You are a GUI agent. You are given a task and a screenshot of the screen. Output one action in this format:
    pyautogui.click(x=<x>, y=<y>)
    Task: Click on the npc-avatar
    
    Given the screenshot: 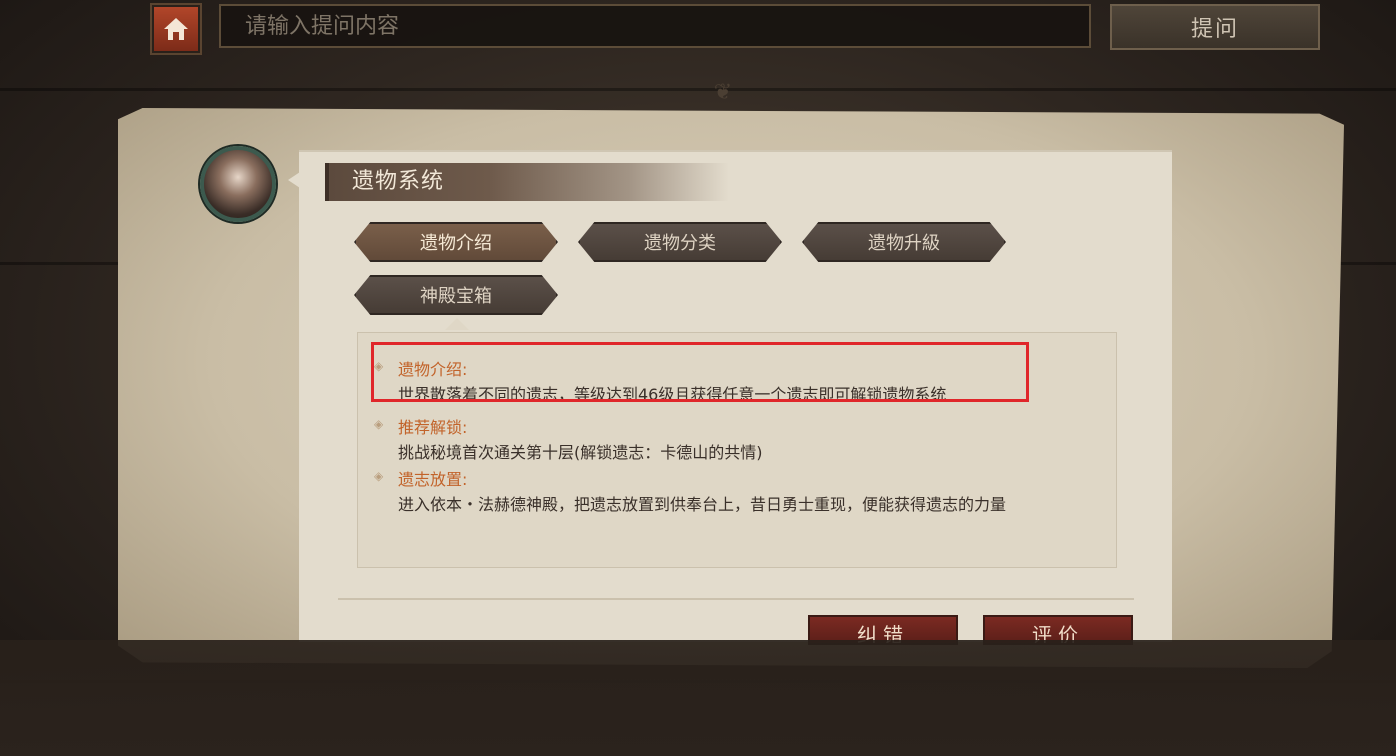 What is the action you would take?
    pyautogui.click(x=238, y=184)
    